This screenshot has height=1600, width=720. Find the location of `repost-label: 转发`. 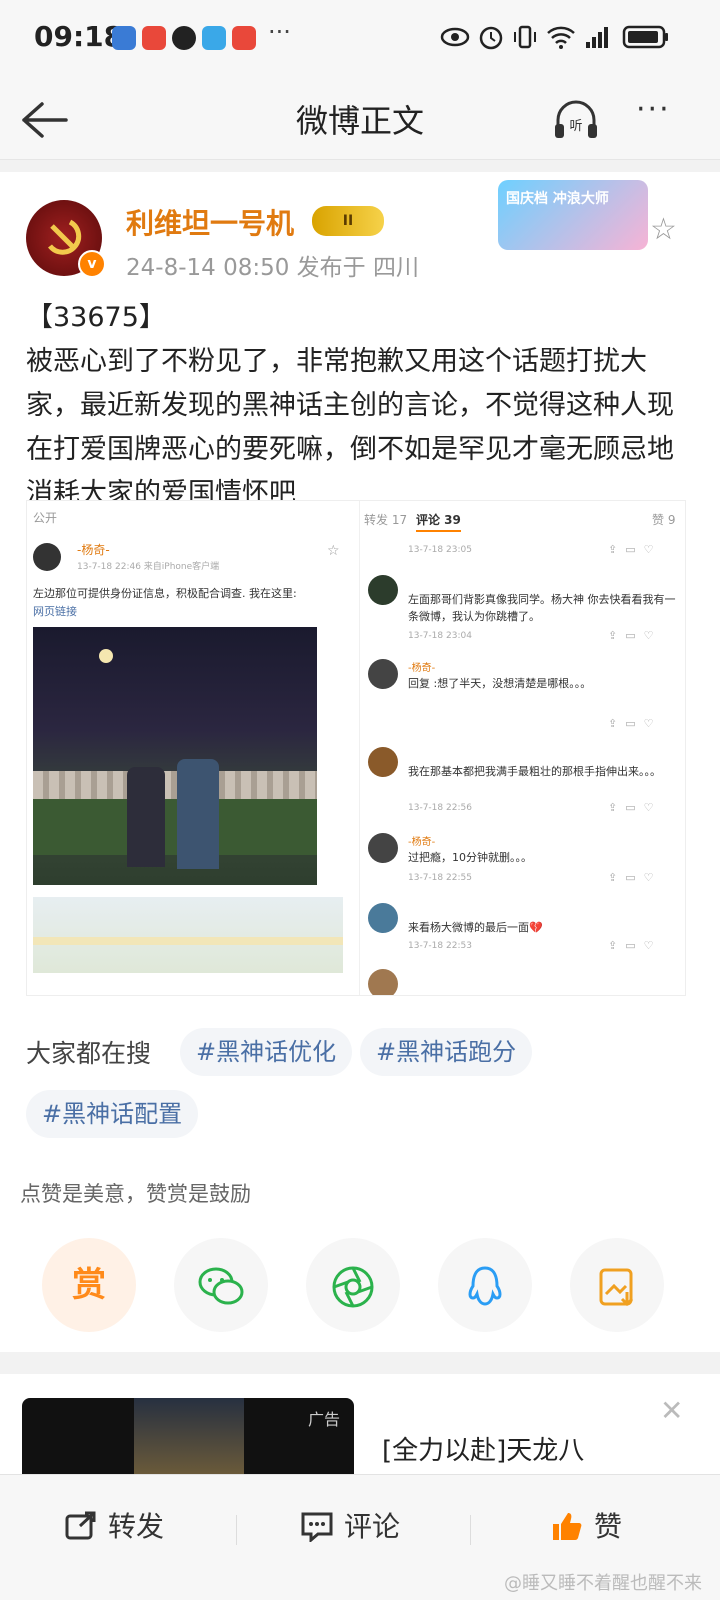

repost-label: 转发 is located at coordinates (136, 1526).